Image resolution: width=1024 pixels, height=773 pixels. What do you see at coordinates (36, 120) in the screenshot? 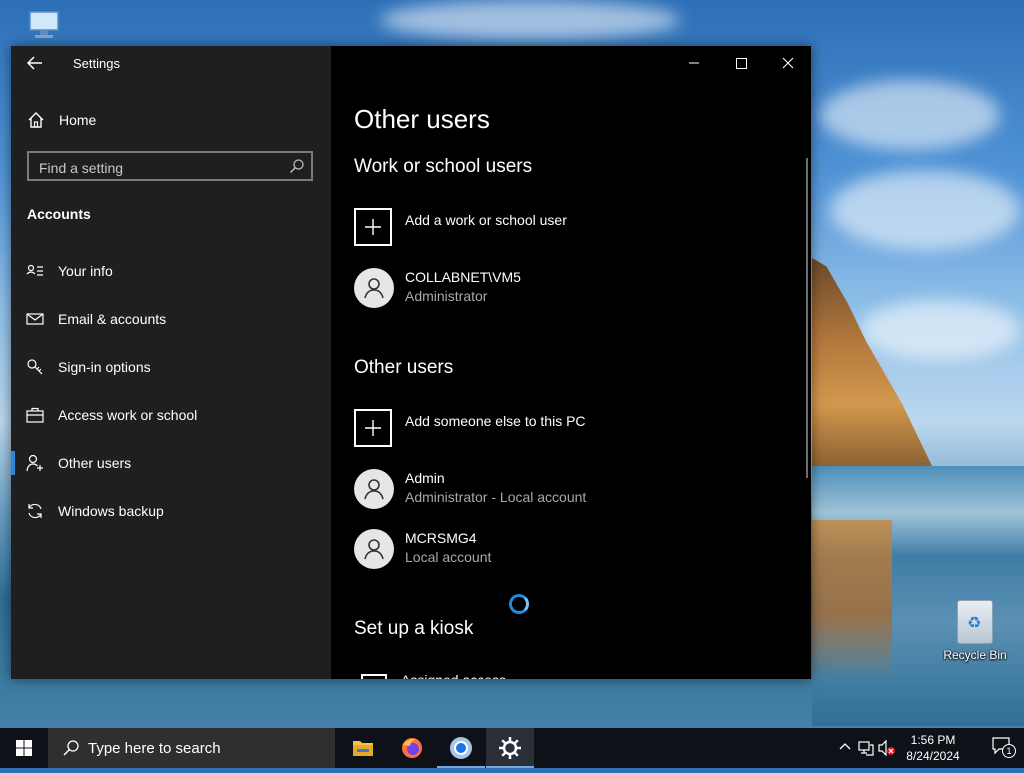
I see `home-icon` at bounding box center [36, 120].